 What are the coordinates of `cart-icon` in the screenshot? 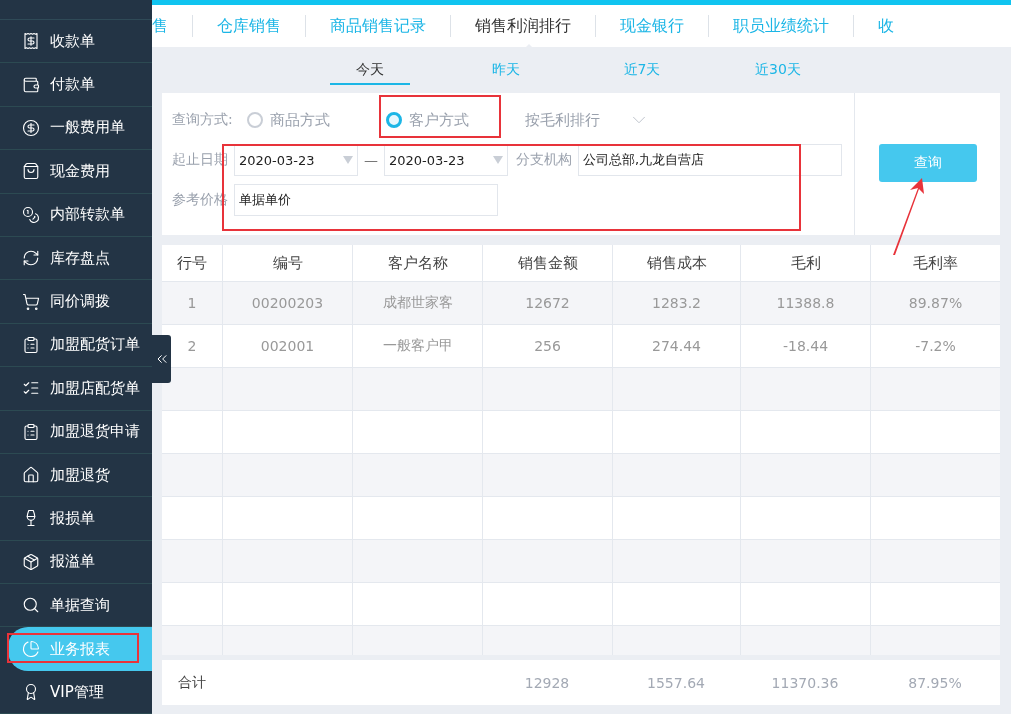 It's located at (31, 301).